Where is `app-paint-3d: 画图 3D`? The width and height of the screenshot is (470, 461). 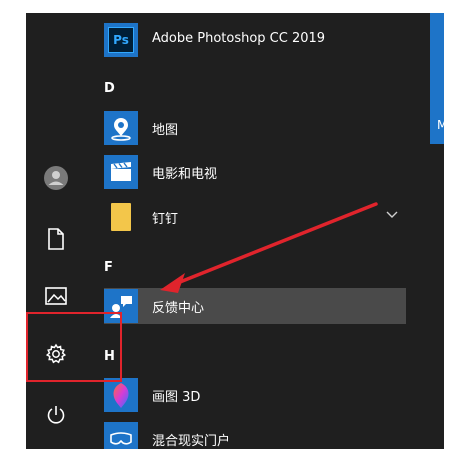 app-paint-3d: 画图 3D is located at coordinates (255, 395).